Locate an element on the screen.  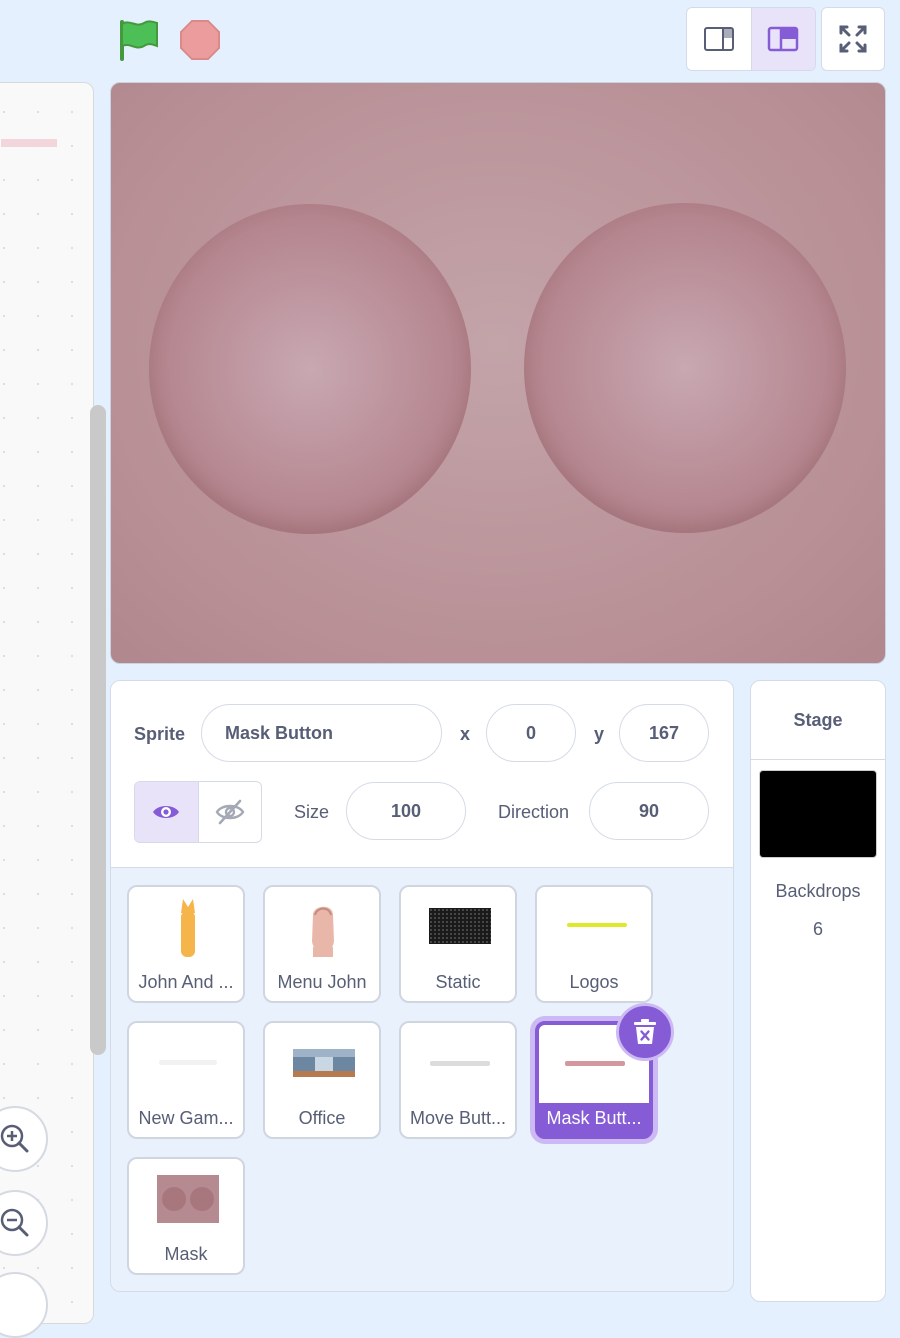
direction-label: Direction is located at coordinates (534, 812).